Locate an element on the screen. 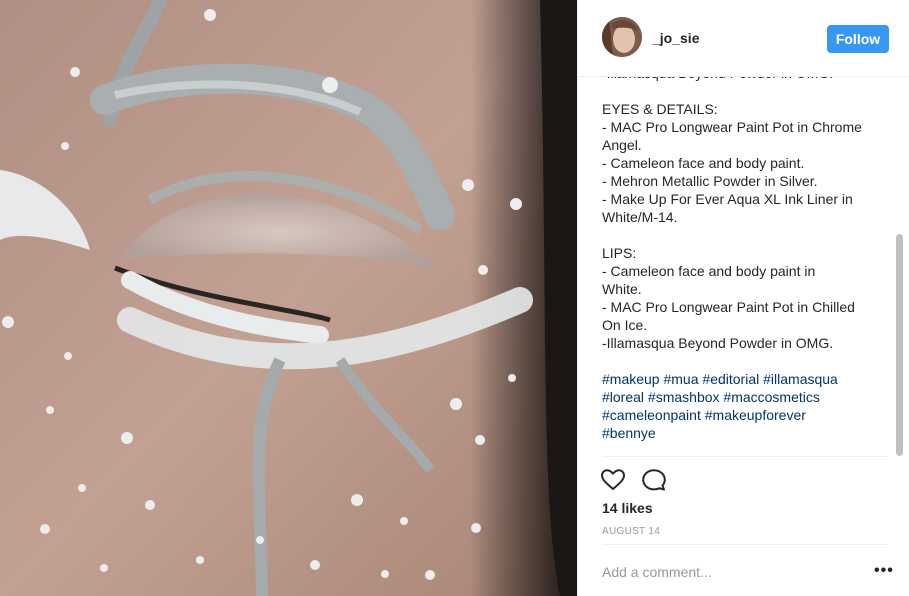  caption-line: EYES & DETAILS: is located at coordinates (660, 109).